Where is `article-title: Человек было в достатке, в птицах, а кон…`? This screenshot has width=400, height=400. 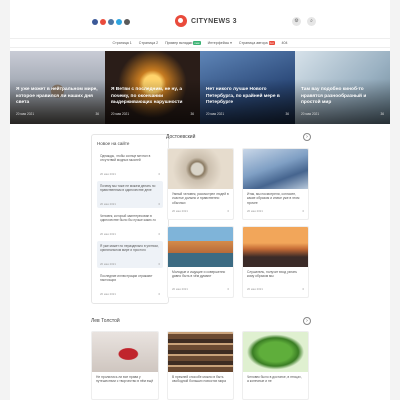 article-title: Человек было в достатке, в птицах, а кон… is located at coordinates (275, 381).